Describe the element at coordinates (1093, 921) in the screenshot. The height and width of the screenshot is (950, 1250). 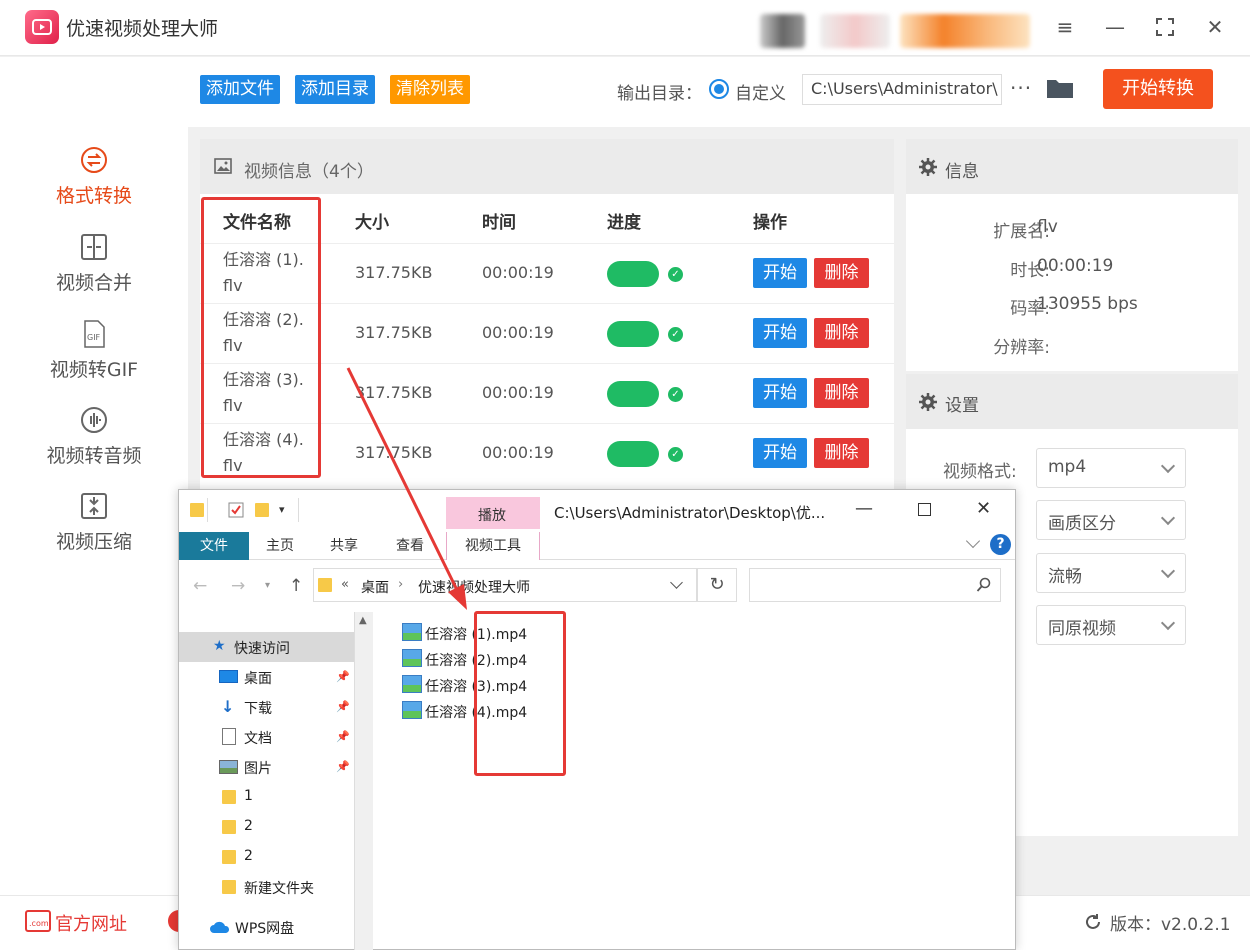
I see `refresh-icon` at that location.